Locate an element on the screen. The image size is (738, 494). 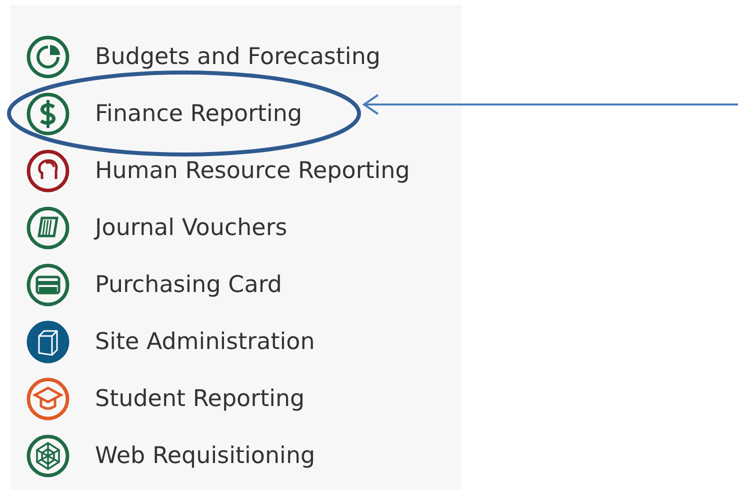
menu-item: Purchasing Card is located at coordinates (188, 285).